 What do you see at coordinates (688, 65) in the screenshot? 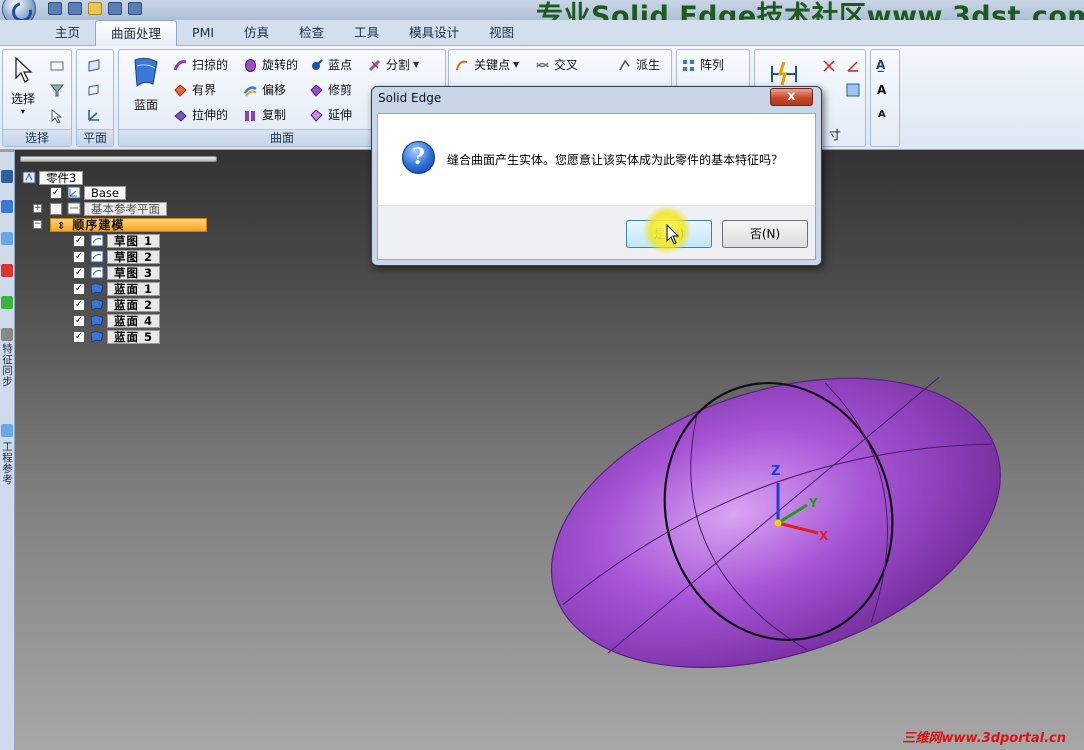
I see `pattern-icon` at bounding box center [688, 65].